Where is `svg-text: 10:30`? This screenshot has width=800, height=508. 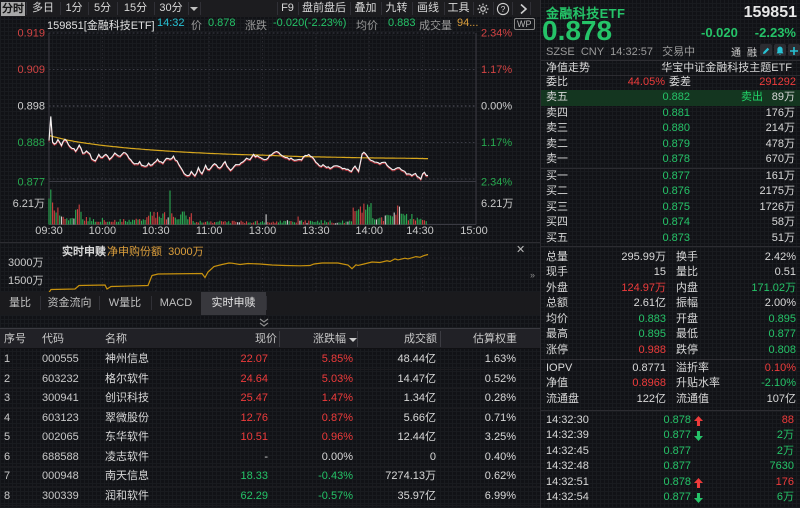 svg-text: 10:30 is located at coordinates (156, 231).